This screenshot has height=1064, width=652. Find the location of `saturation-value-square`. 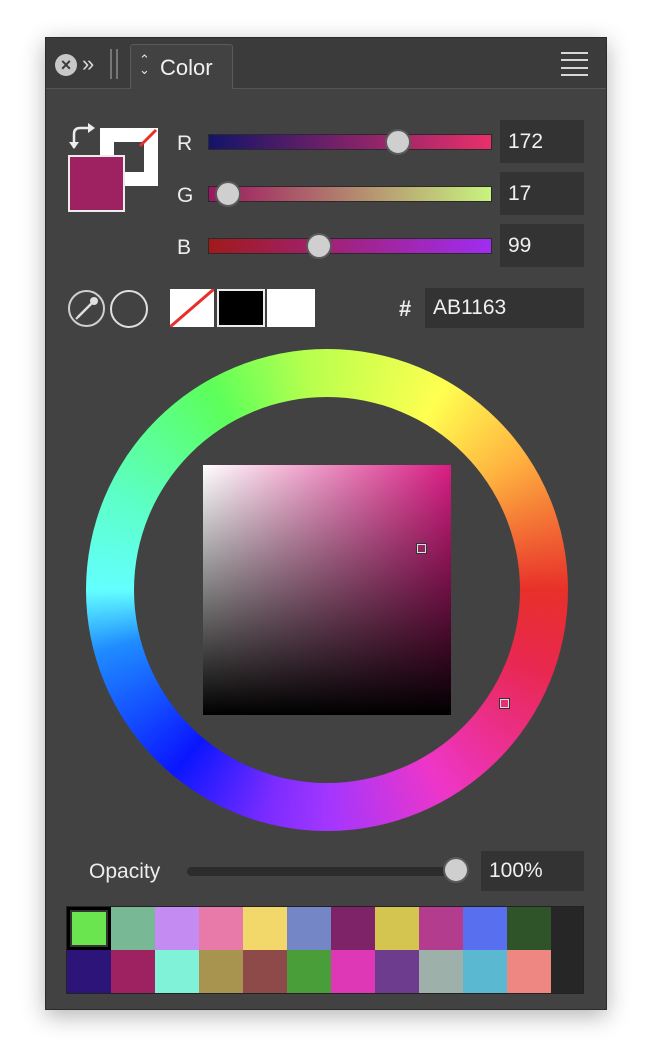

saturation-value-square is located at coordinates (327, 590).